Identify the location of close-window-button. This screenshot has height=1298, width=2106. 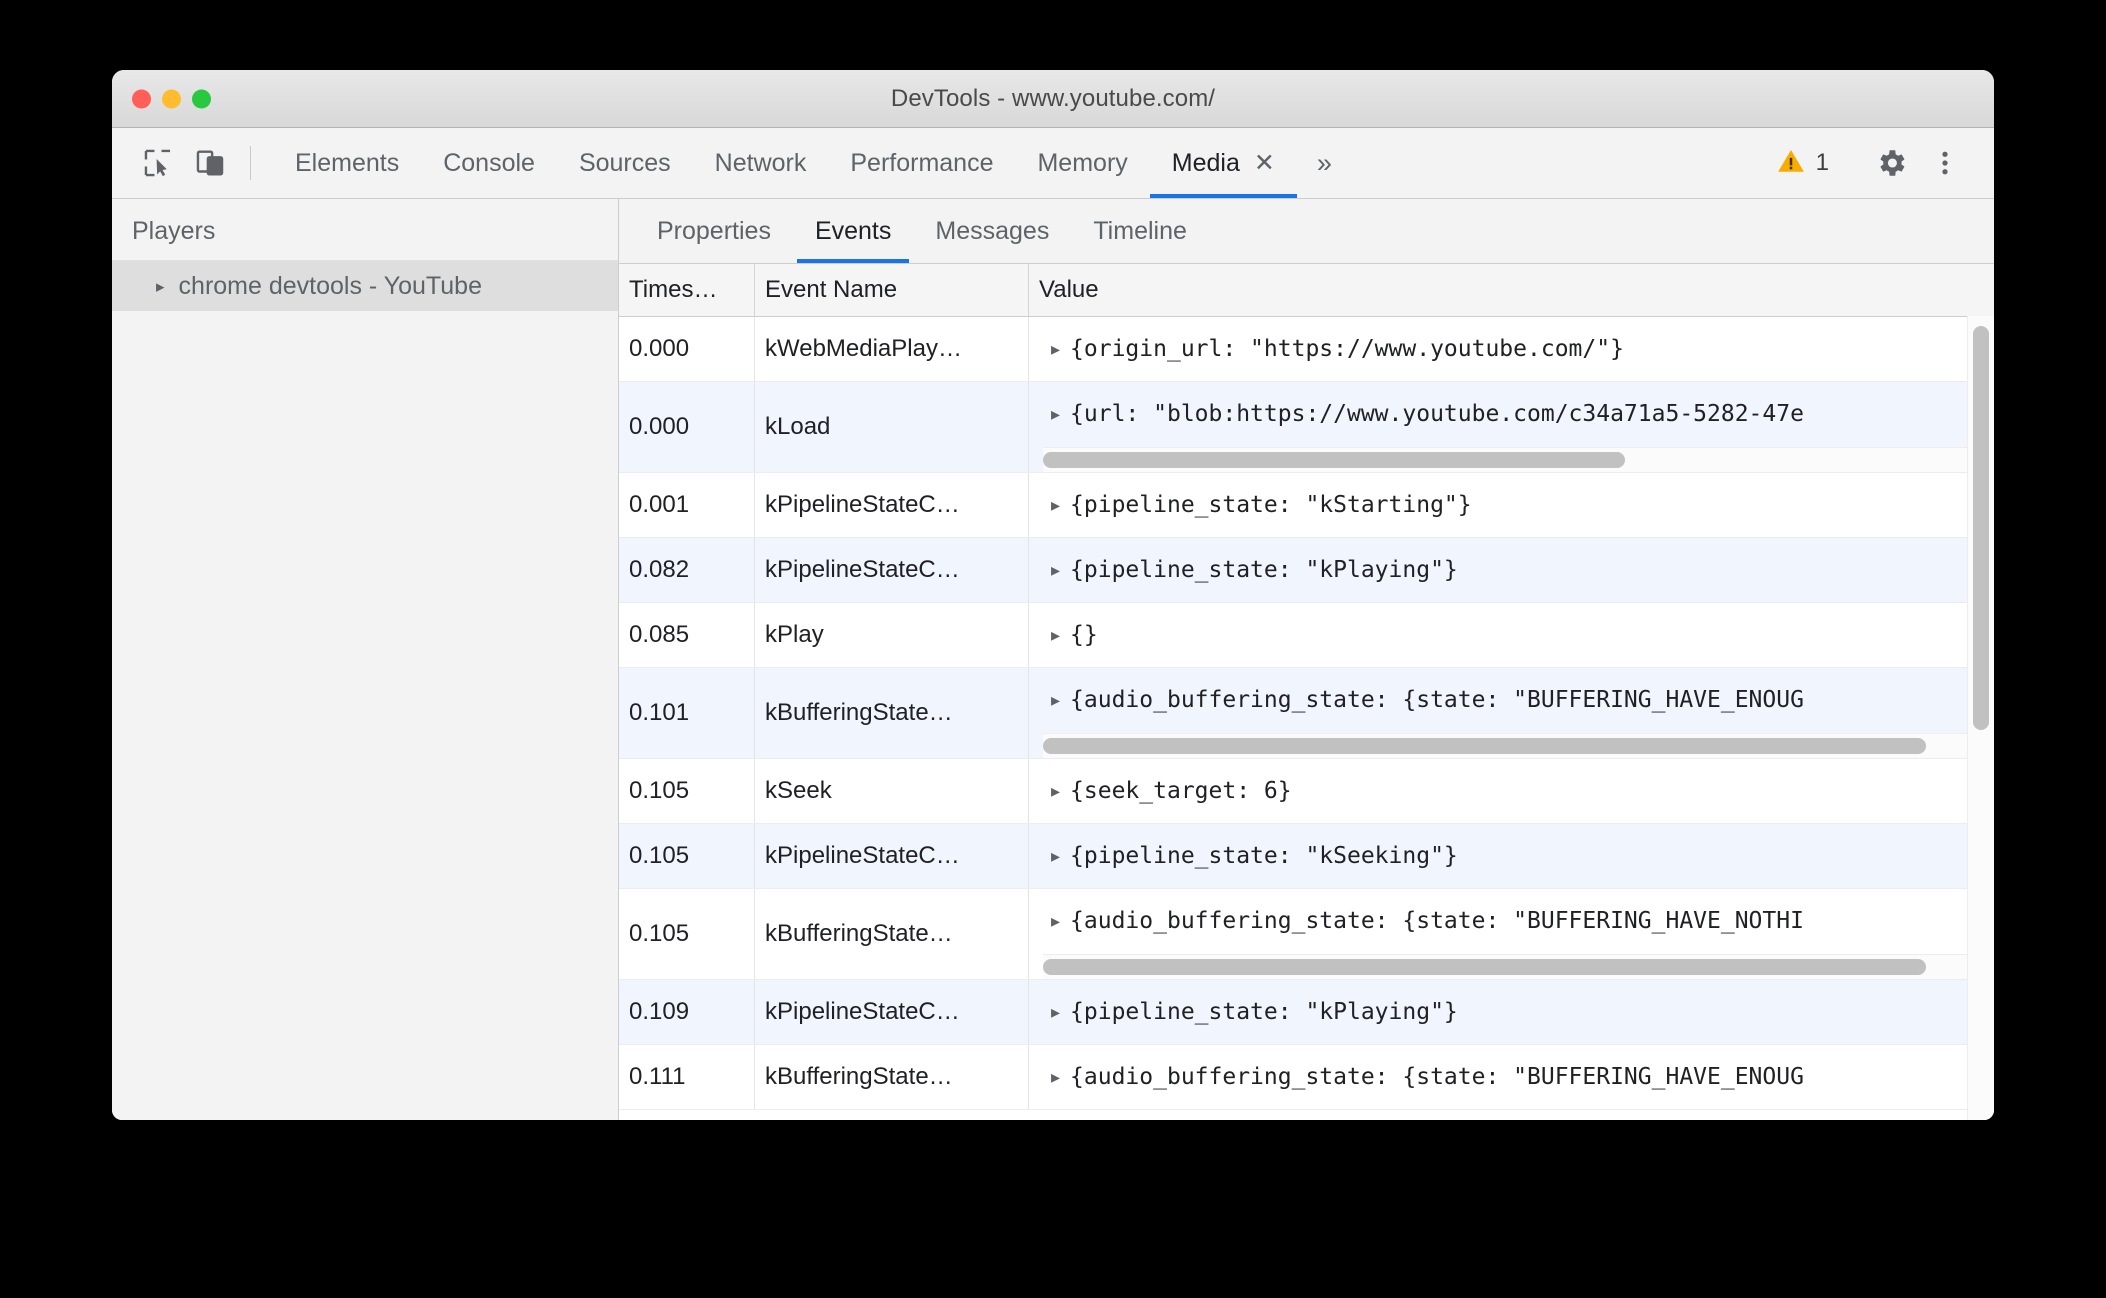
(141, 98).